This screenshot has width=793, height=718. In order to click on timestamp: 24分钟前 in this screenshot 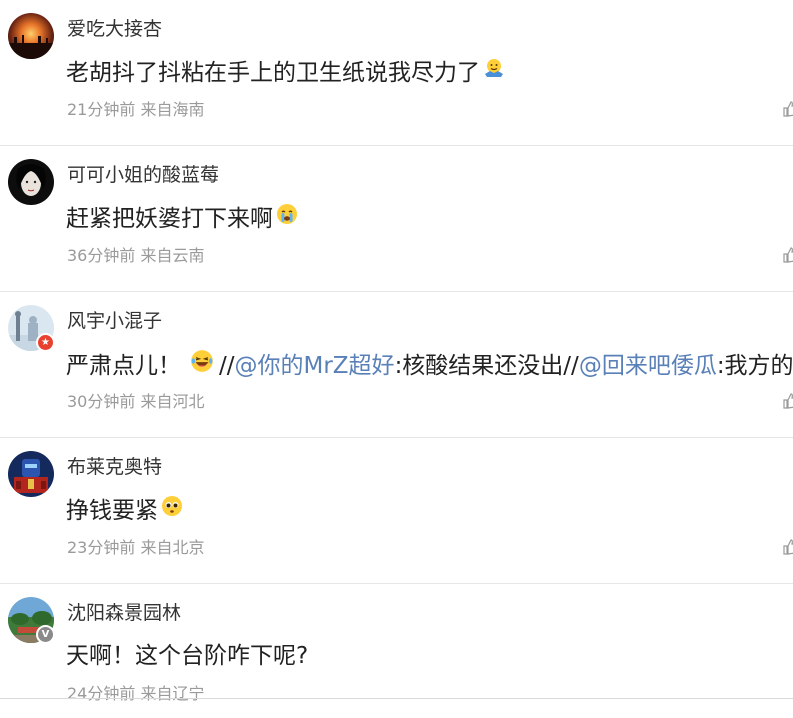, I will do `click(101, 693)`.